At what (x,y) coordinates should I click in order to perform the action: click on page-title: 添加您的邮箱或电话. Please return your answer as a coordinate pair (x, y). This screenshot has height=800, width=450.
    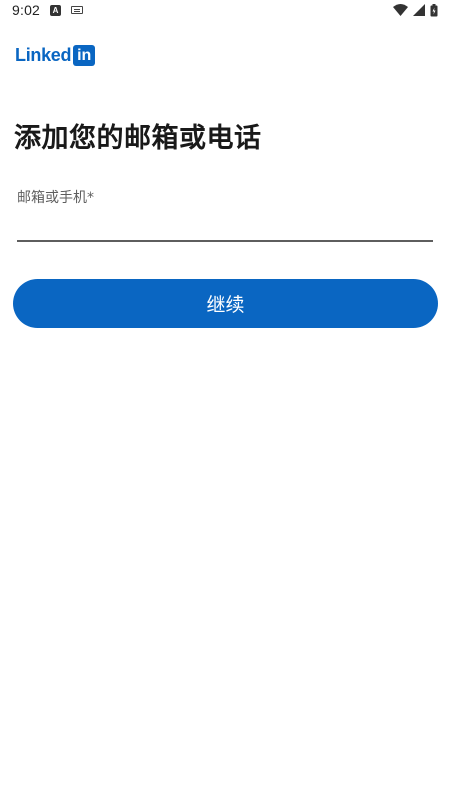
    Looking at the image, I should click on (138, 138).